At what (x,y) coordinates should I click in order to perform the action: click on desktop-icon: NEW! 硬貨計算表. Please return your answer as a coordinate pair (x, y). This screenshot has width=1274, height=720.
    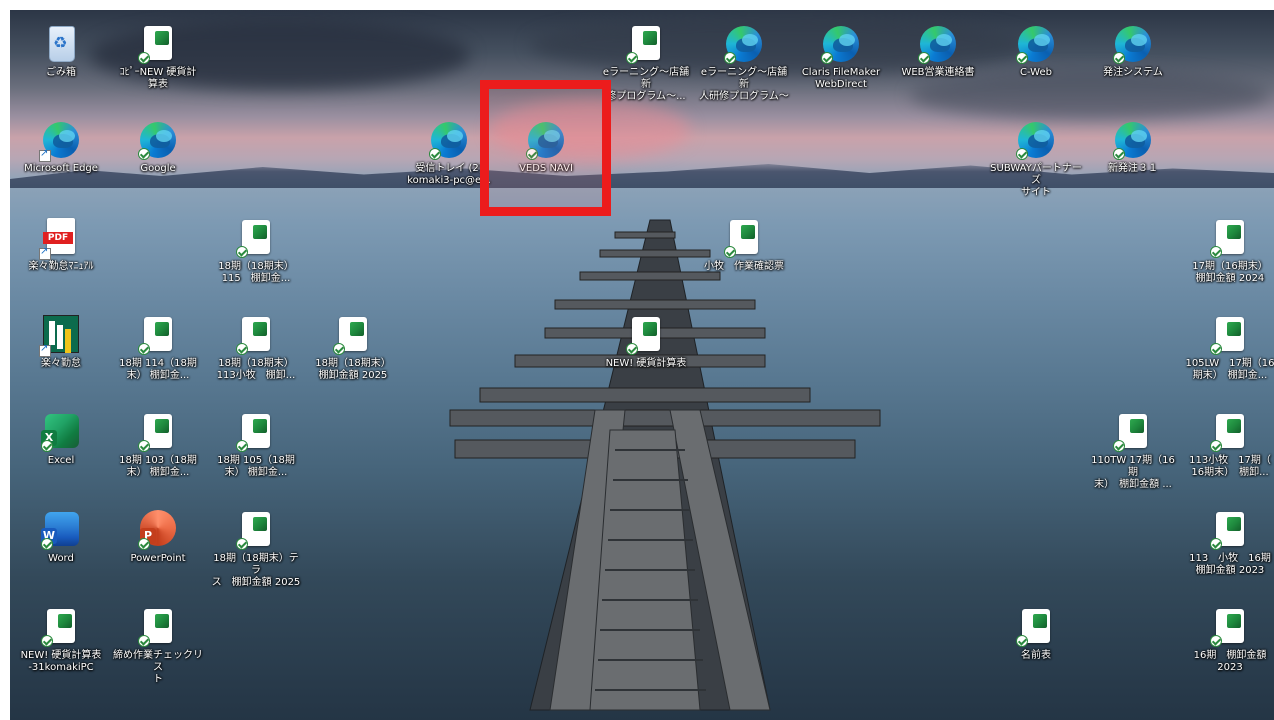
    Looking at the image, I should click on (646, 342).